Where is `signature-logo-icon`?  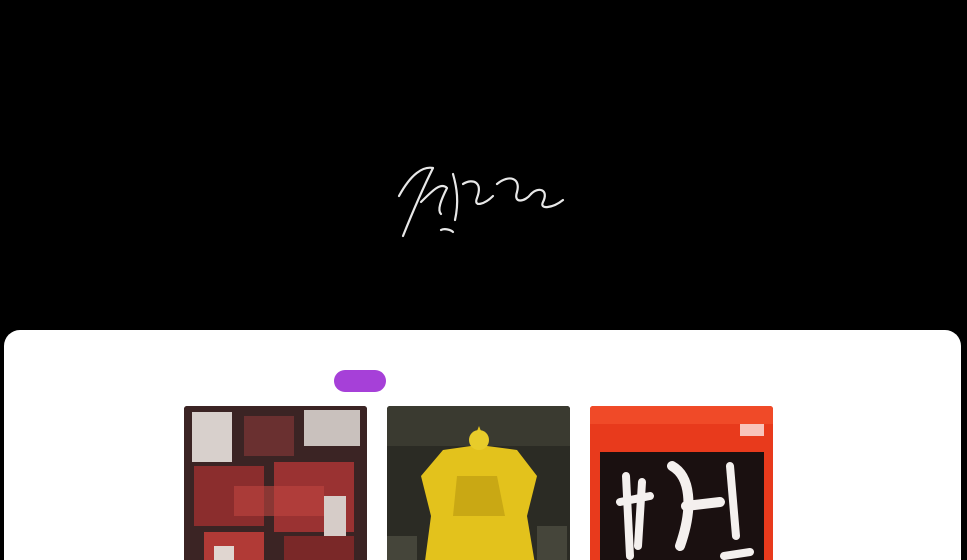
signature-logo-icon is located at coordinates (481, 199).